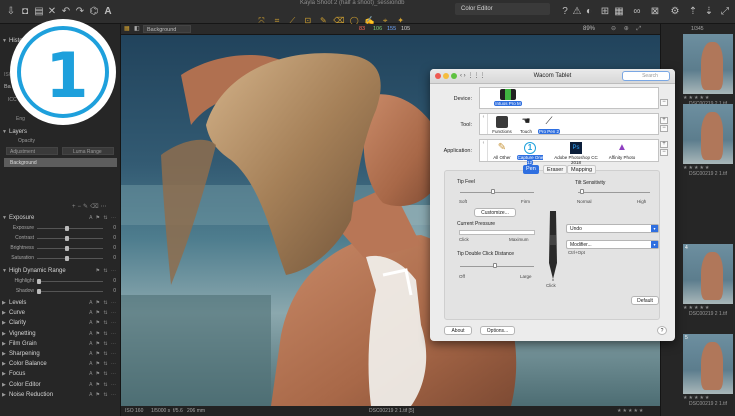 This screenshot has height=416, width=735. What do you see at coordinates (637, 12) in the screenshot?
I see `glasses-icon: ∞` at bounding box center [637, 12].